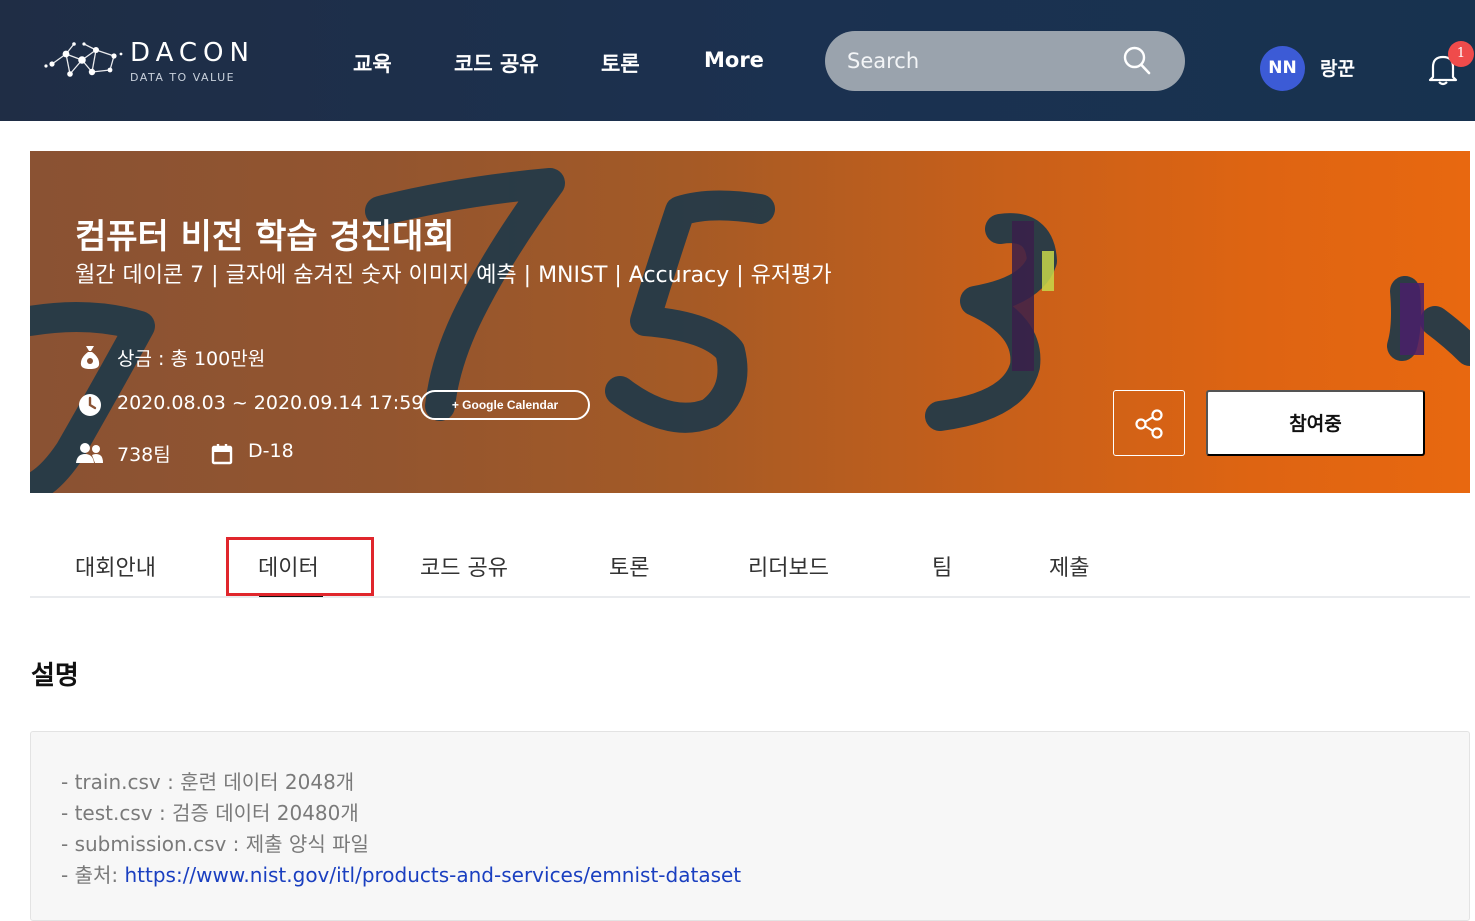 This screenshot has width=1475, height=921. What do you see at coordinates (93, 875) in the screenshot?
I see `source-prefix: - 출처:` at bounding box center [93, 875].